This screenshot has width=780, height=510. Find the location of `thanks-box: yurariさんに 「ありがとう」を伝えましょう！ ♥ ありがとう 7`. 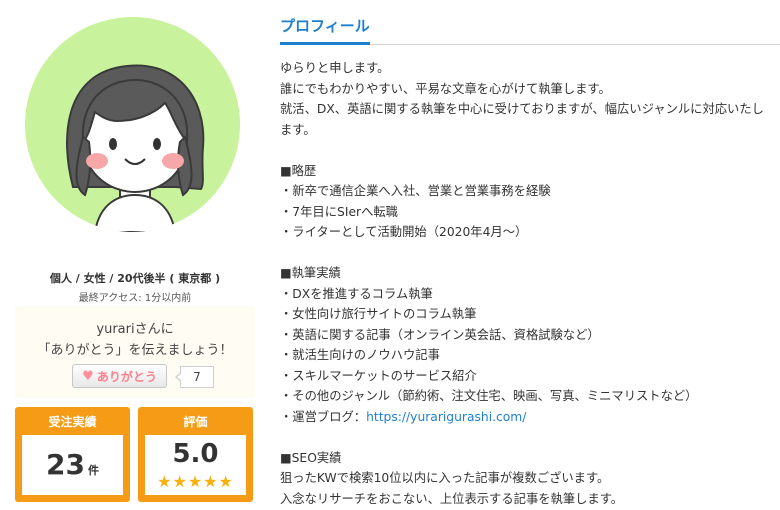

thanks-box: yurariさんに 「ありがとう」を伝えましょう！ ♥ ありがとう 7 is located at coordinates (135, 352).